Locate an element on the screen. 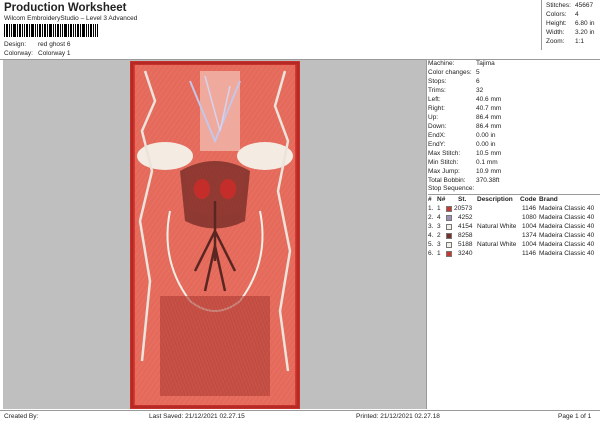  row-num: 6. is located at coordinates (431, 253).